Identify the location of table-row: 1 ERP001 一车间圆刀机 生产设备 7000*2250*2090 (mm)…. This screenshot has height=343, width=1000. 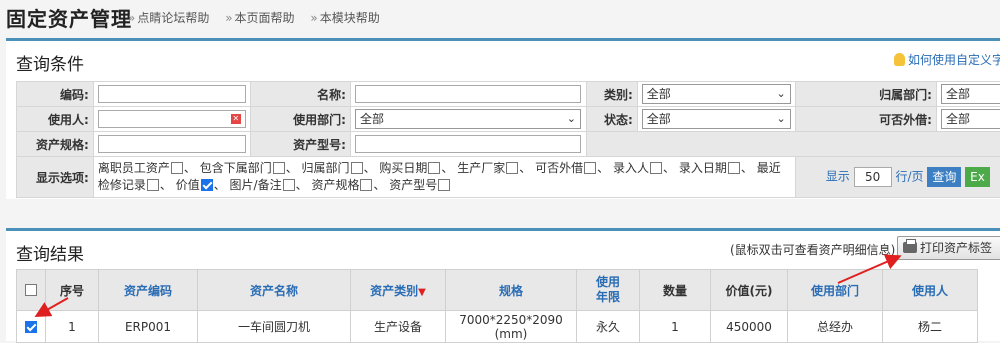
(497, 326).